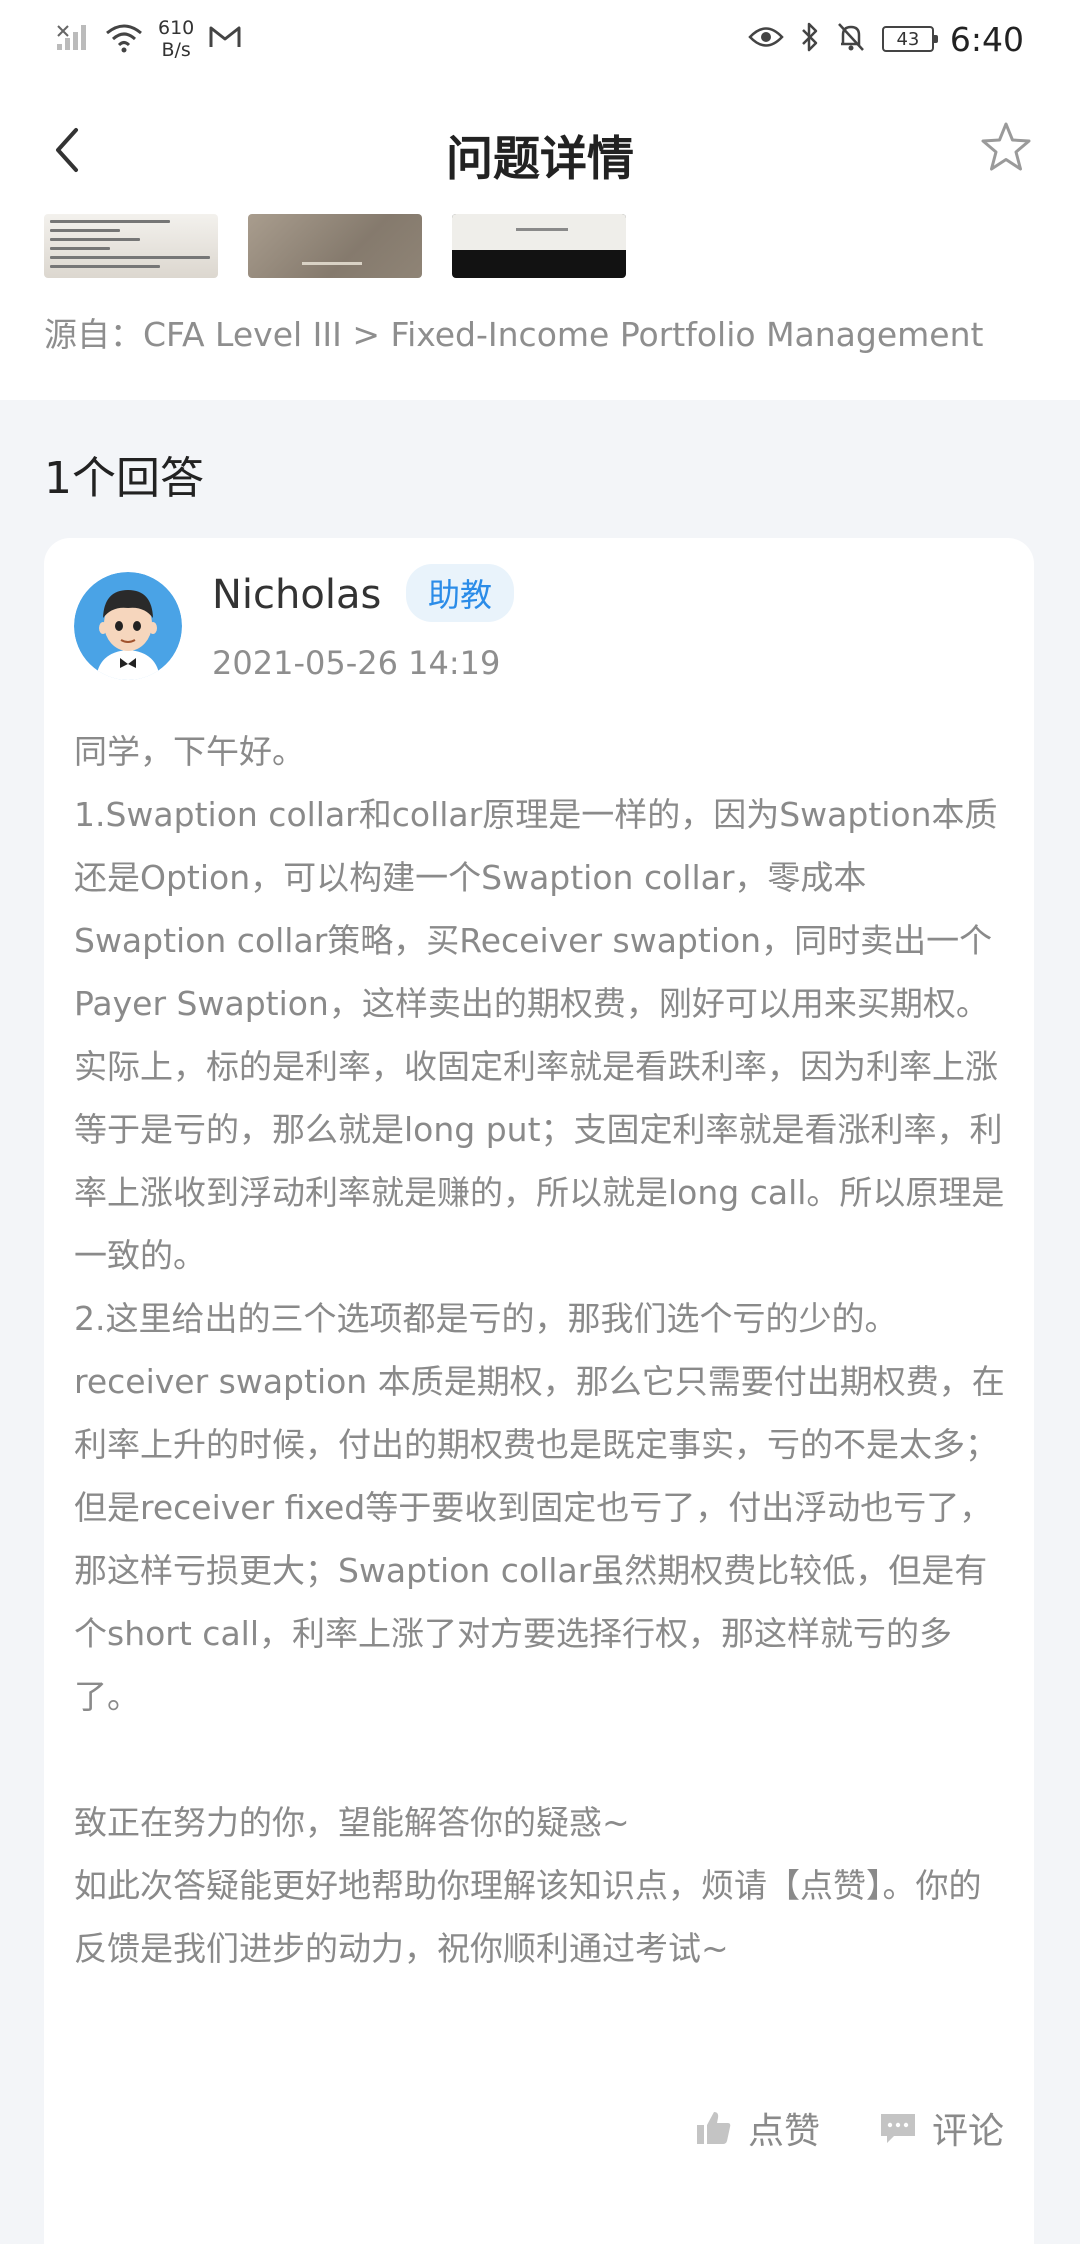 The width and height of the screenshot is (1080, 2244). Describe the element at coordinates (540, 159) in the screenshot. I see `page-title: 问题详情` at that location.